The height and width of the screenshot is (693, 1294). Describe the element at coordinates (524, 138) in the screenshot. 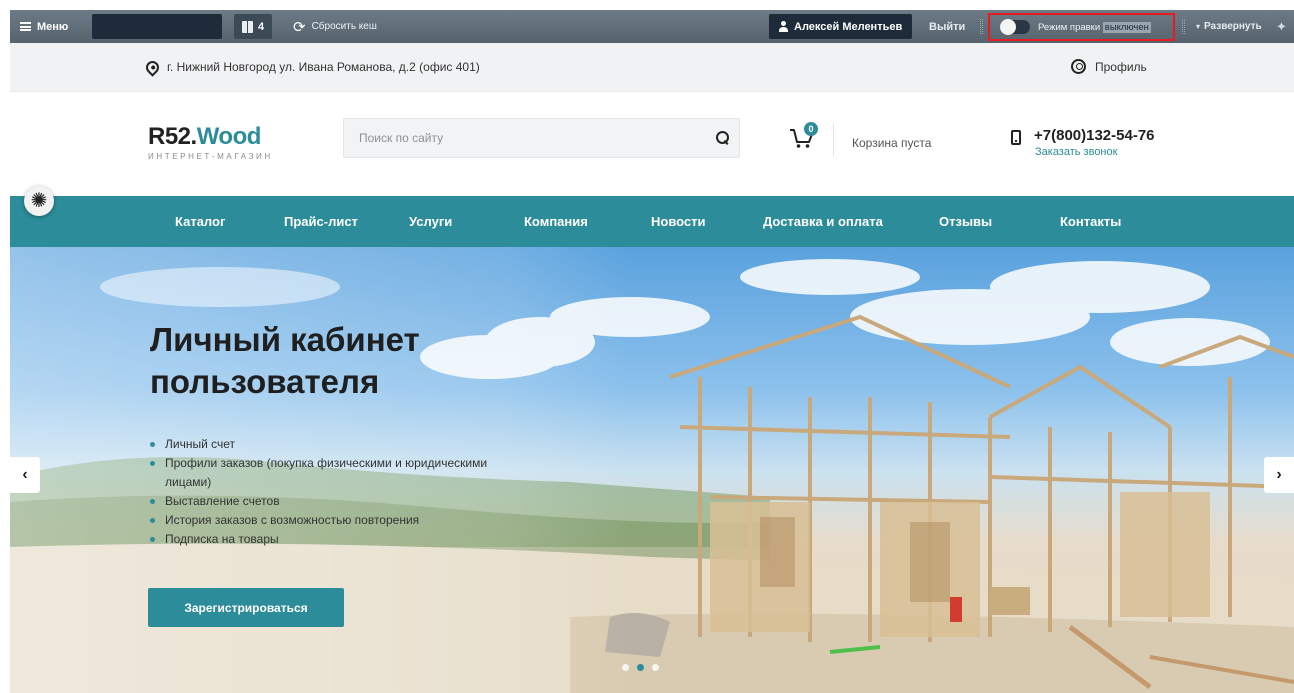

I see `search-input` at that location.